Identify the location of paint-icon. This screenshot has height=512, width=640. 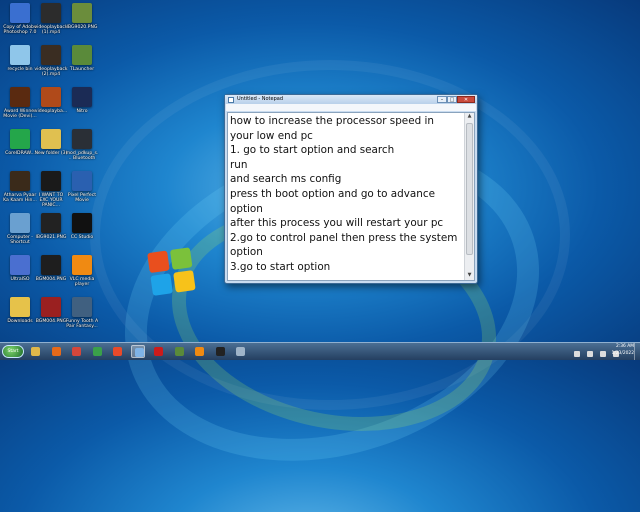
(117, 351).